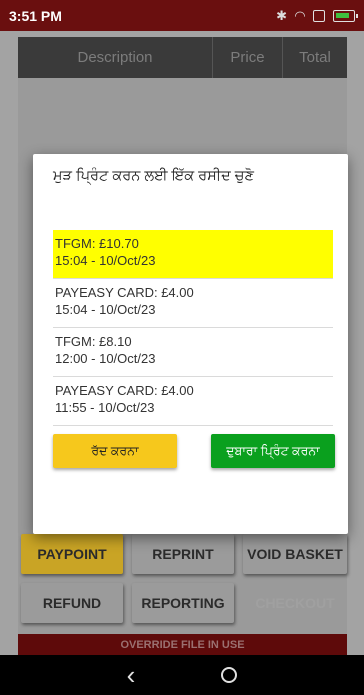 The width and height of the screenshot is (364, 695). What do you see at coordinates (72, 603) in the screenshot?
I see `refund-button: REFUND` at bounding box center [72, 603].